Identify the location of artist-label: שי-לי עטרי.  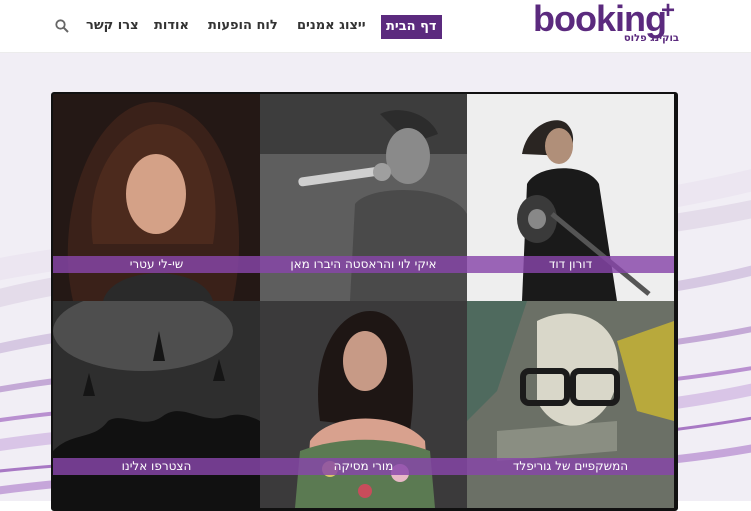
(156, 264).